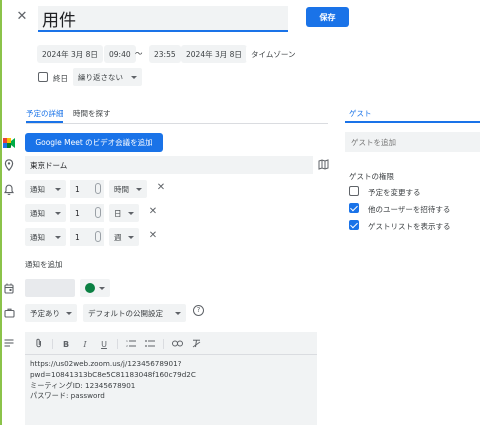 The image size is (480, 425). I want to click on end-time-field: 23:55, so click(165, 54).